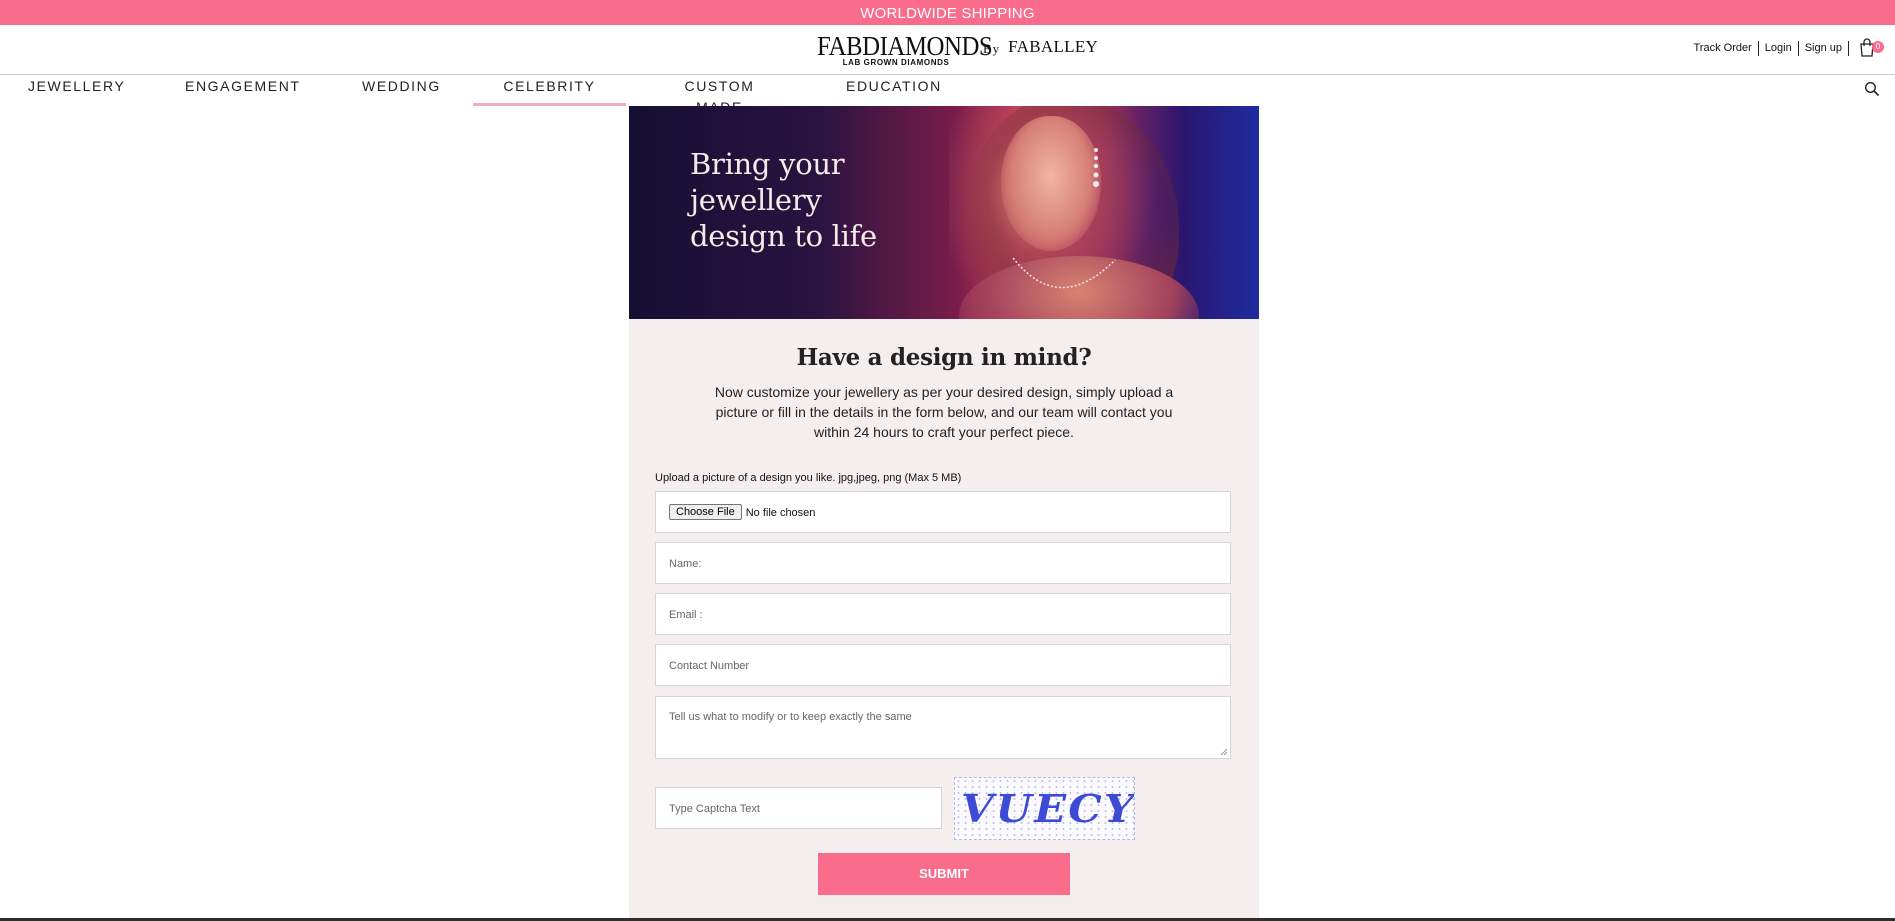  I want to click on banner-line-3: design to life, so click(783, 236).